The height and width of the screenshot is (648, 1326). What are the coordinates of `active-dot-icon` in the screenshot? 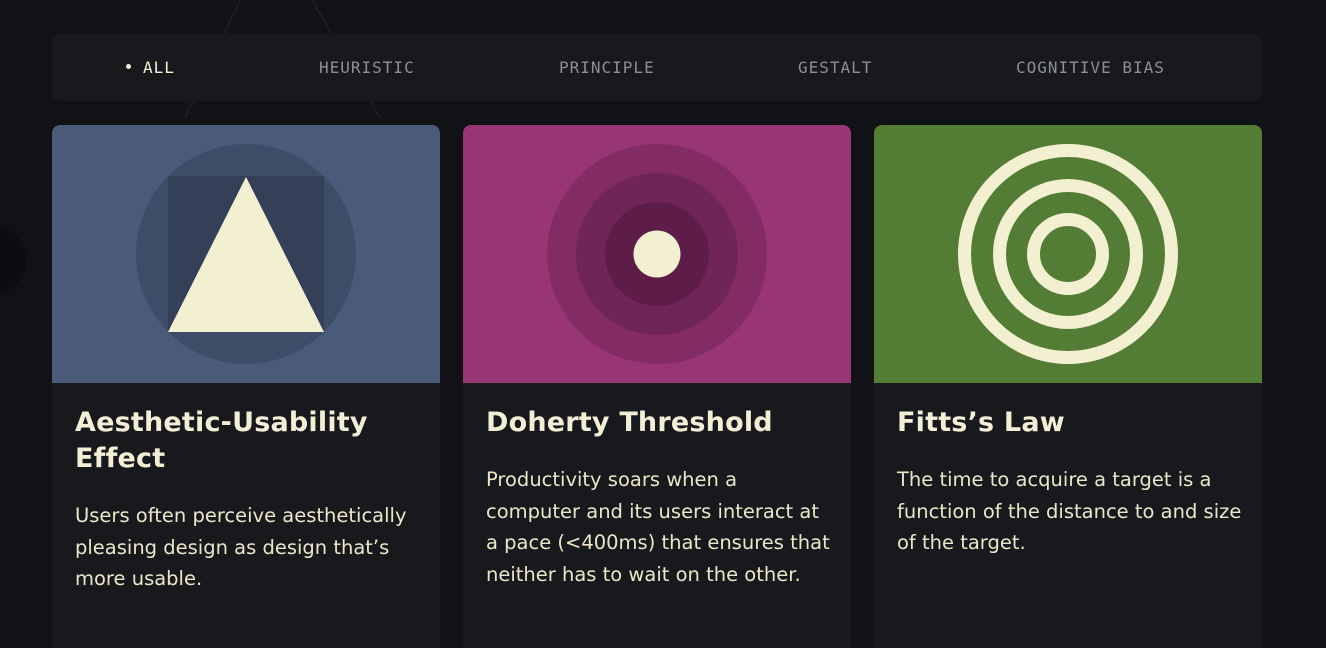 It's located at (128, 66).